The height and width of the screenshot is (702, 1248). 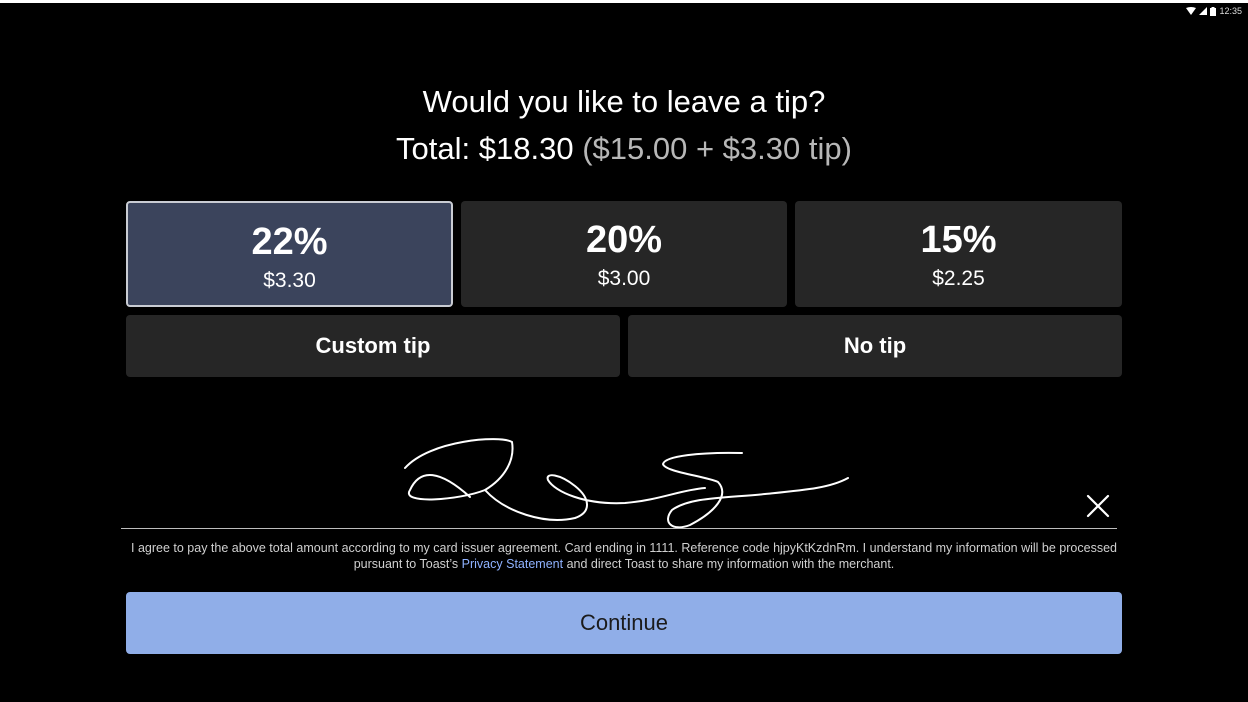 I want to click on no-tip-button: No tip, so click(x=875, y=346).